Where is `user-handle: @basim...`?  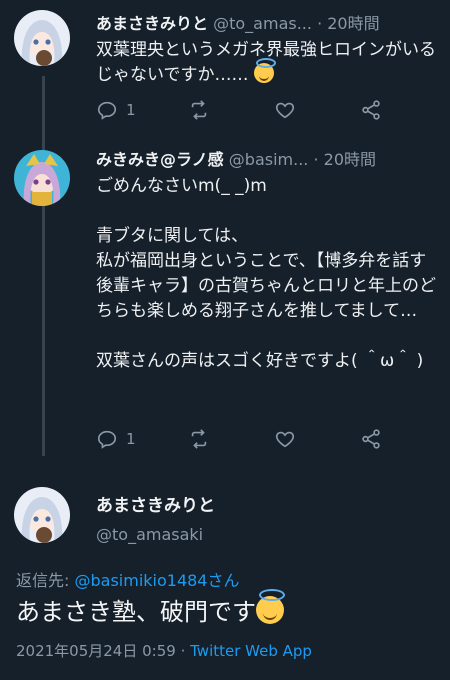 user-handle: @basim... is located at coordinates (269, 159).